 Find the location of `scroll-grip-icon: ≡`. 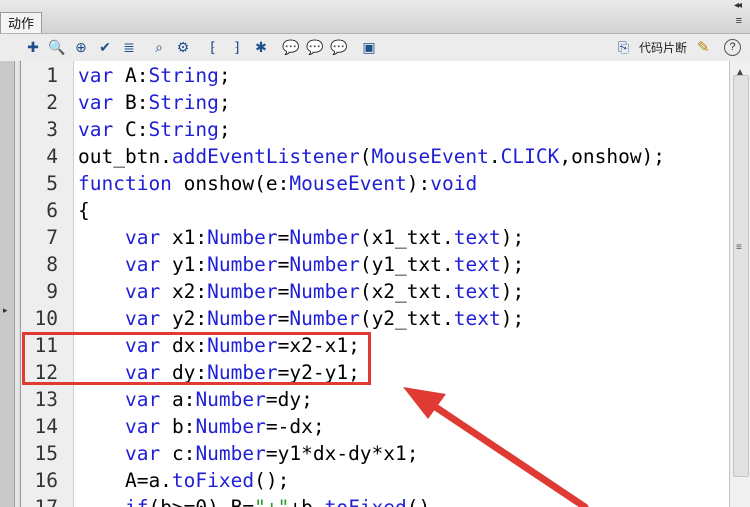

scroll-grip-icon: ≡ is located at coordinates (739, 247).